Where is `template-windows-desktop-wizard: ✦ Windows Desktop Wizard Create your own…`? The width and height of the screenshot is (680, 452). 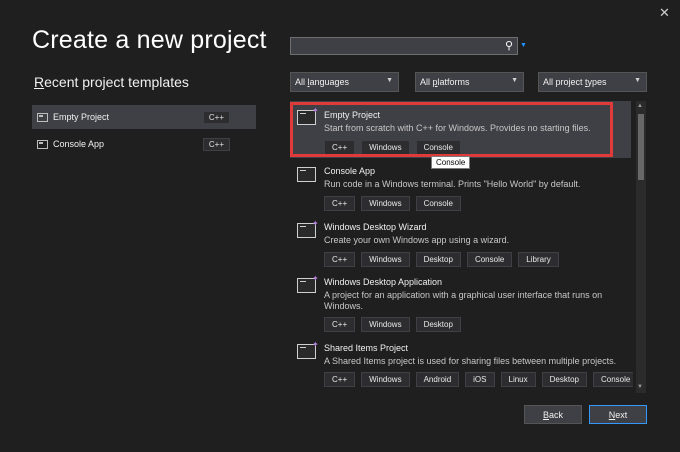
template-windows-desktop-wizard: ✦ Windows Desktop Wizard Create your own… is located at coordinates (461, 241).